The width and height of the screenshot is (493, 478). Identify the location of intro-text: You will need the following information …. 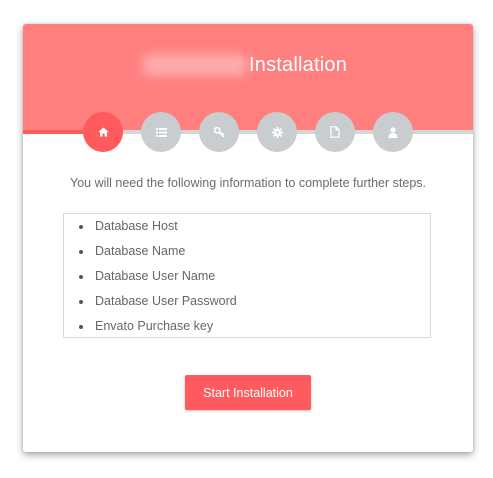
(248, 183).